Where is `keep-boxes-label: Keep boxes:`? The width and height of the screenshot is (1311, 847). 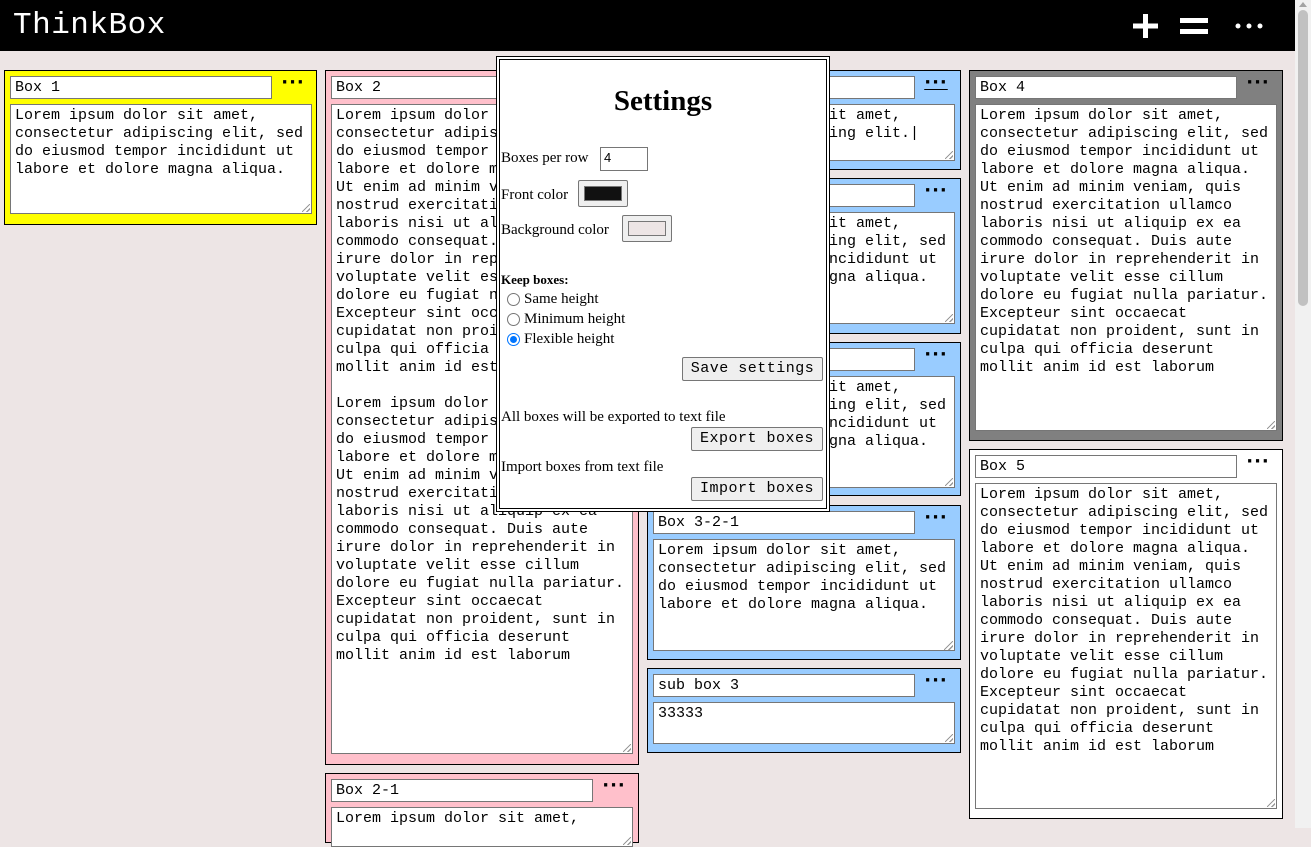
keep-boxes-label: Keep boxes: is located at coordinates (535, 279).